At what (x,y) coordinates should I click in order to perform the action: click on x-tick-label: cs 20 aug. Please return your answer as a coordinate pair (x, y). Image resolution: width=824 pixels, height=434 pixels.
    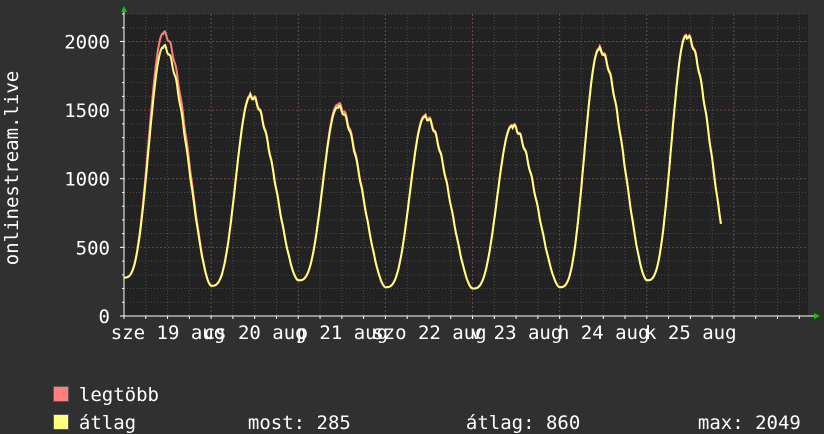
    Looking at the image, I should click on (255, 333).